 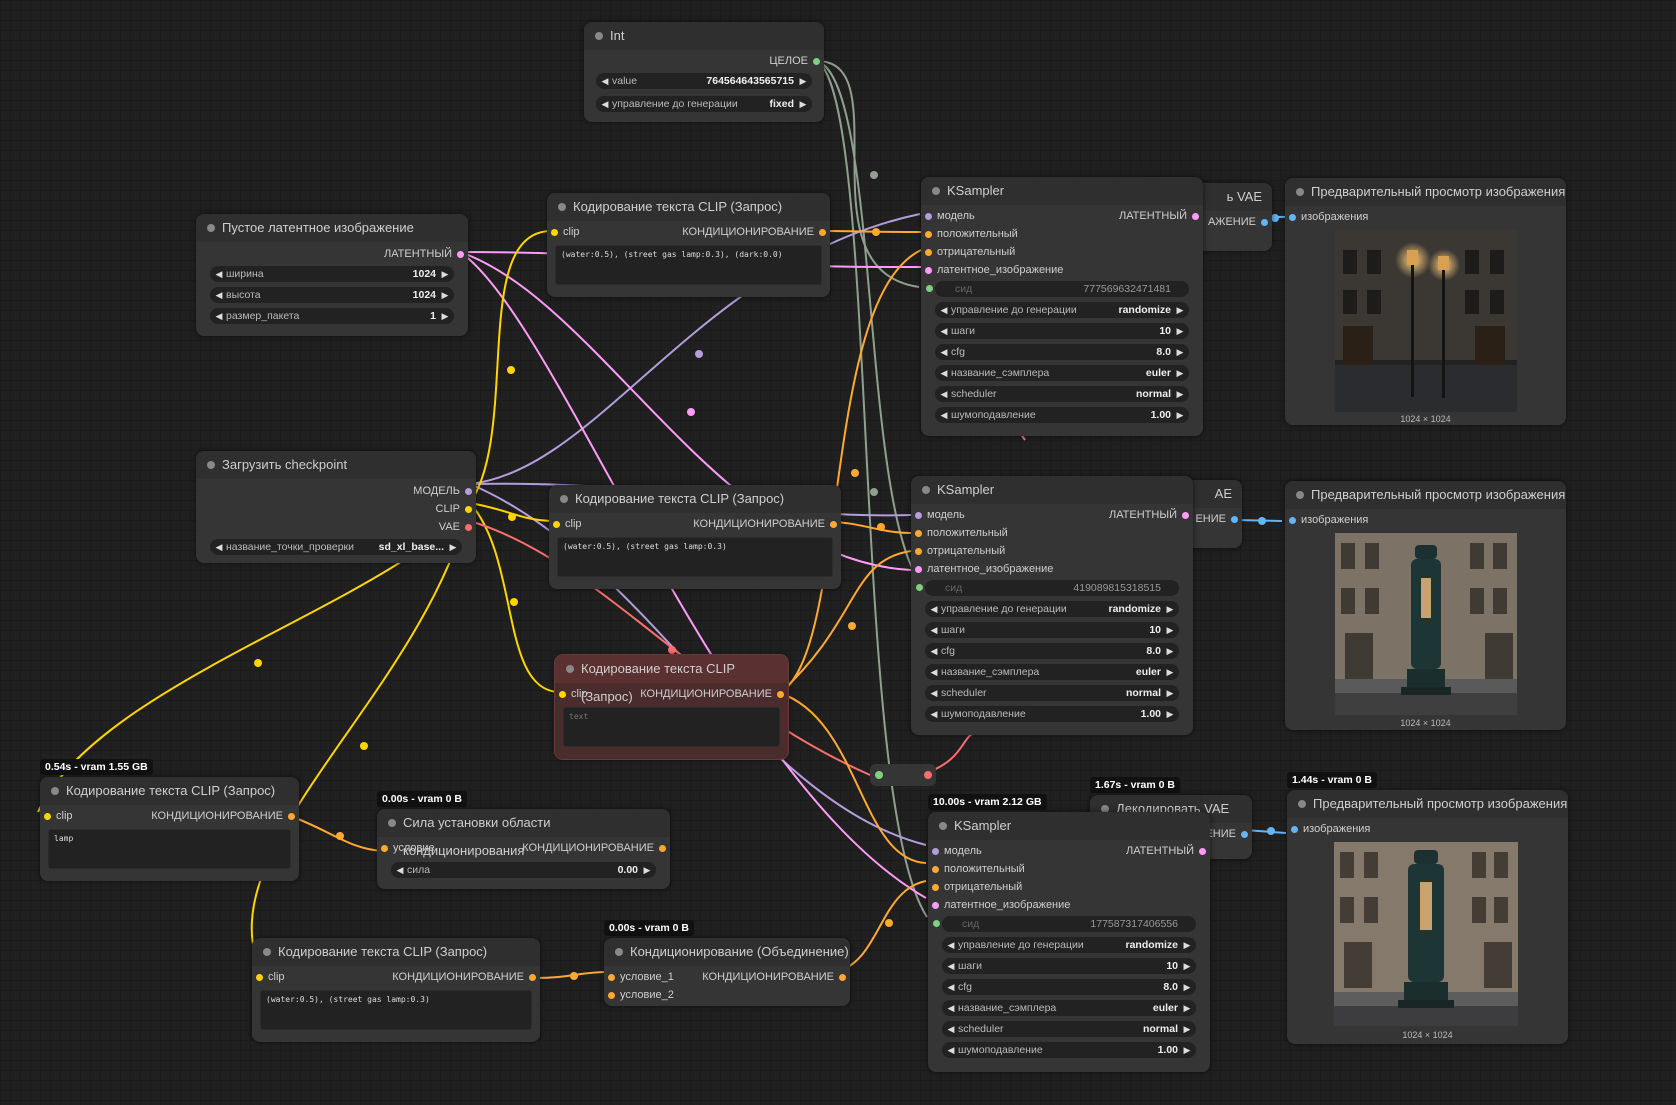 What do you see at coordinates (1069, 1050) in the screenshot?
I see `denoise-widget: ◀ шумоподавление 1.00 ▶` at bounding box center [1069, 1050].